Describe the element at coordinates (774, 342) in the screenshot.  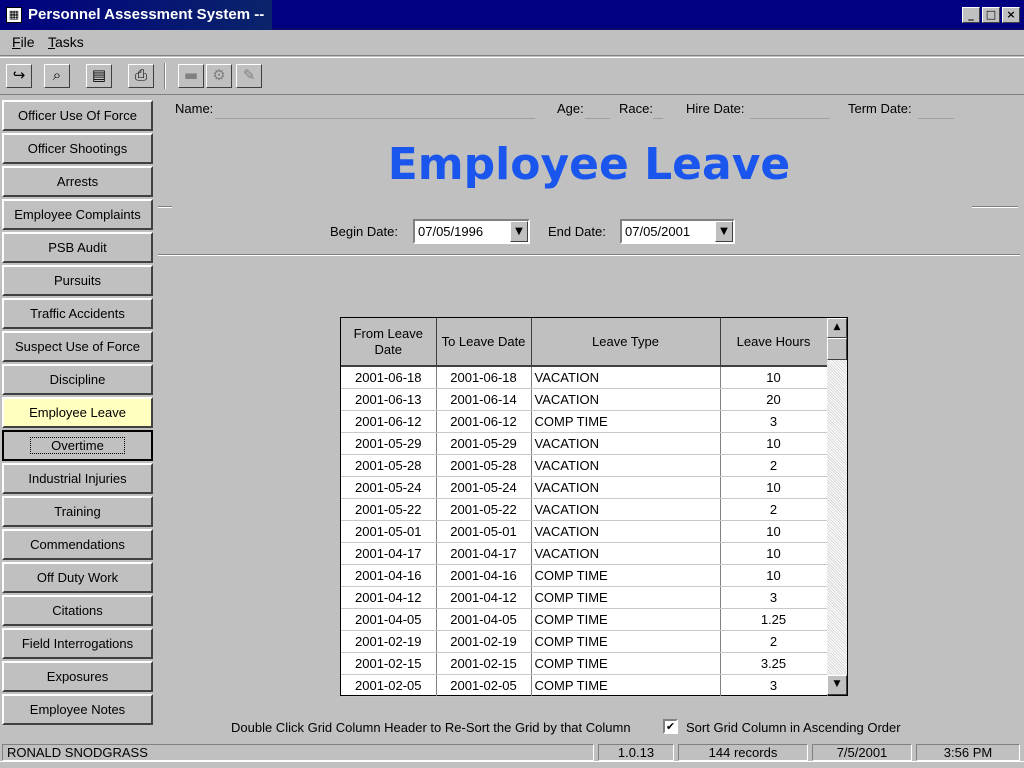
I see `column-header-leave-hours: Leave Hours` at that location.